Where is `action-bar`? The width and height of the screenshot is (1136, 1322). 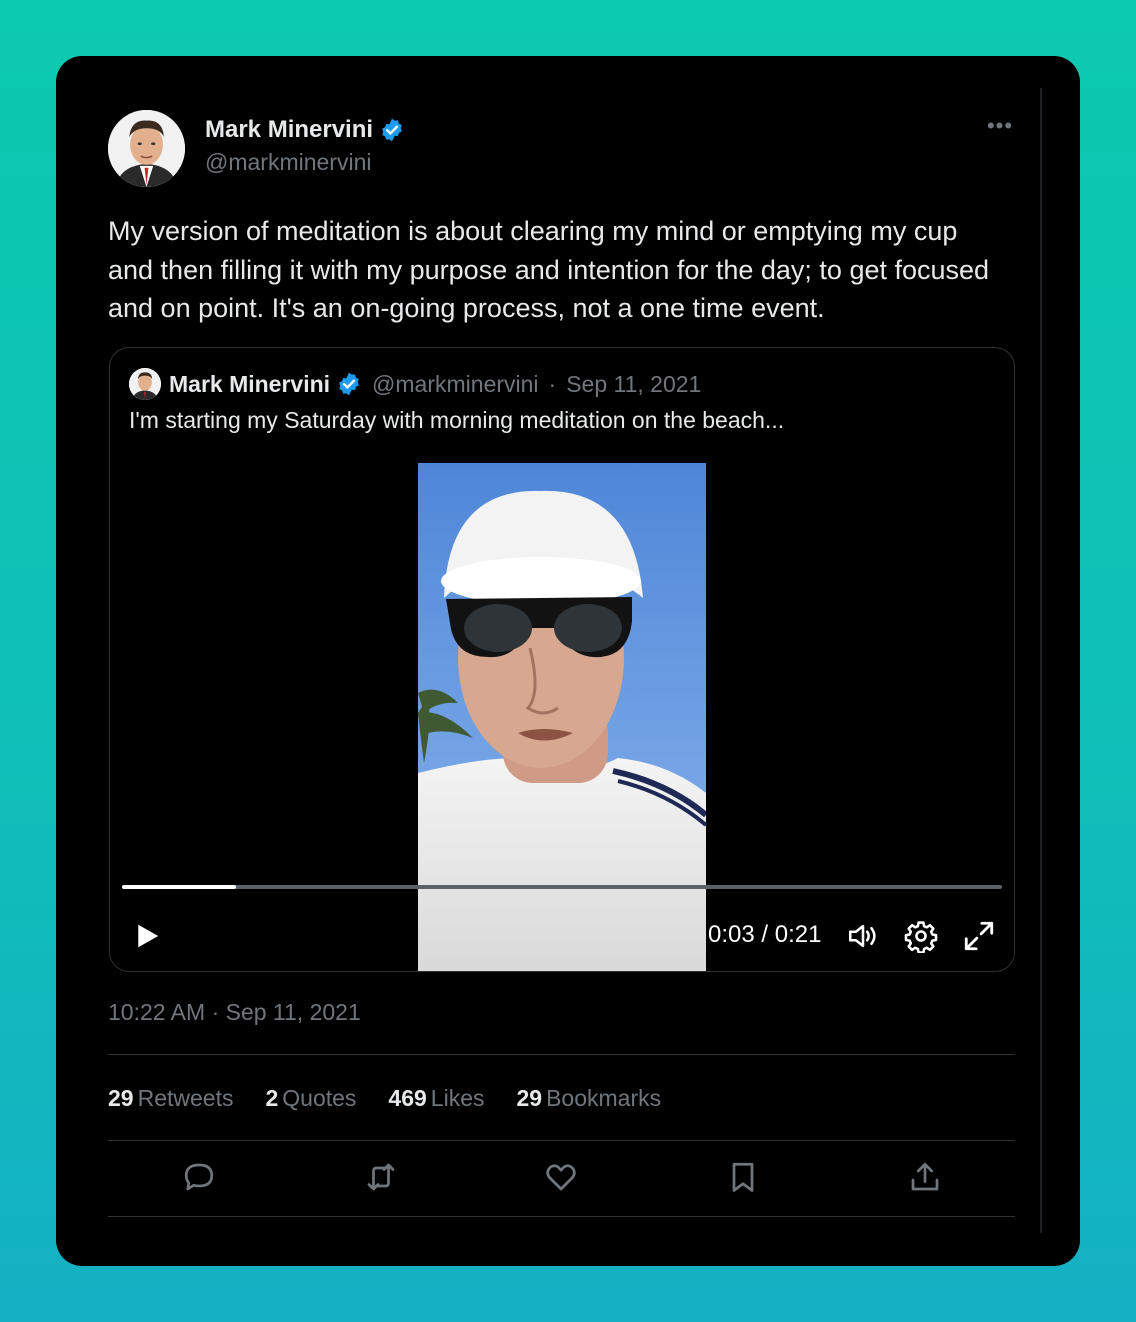
action-bar is located at coordinates (561, 1179).